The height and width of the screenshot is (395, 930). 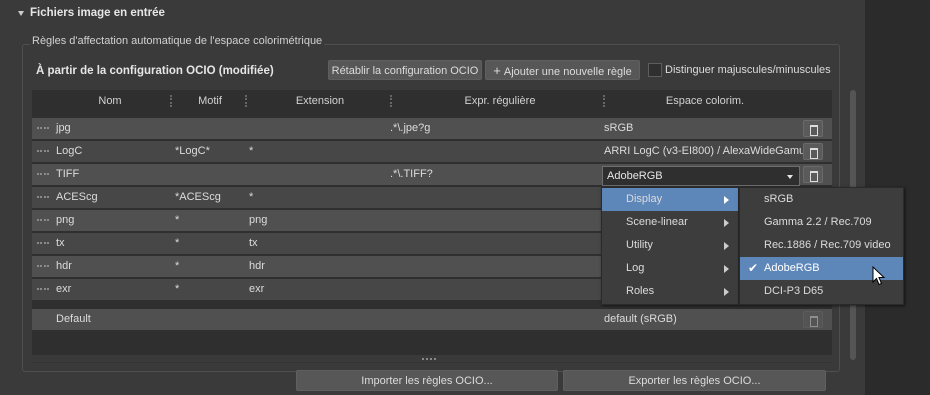 What do you see at coordinates (640, 319) in the screenshot?
I see `rule-colorspace: default (sRGB)` at bounding box center [640, 319].